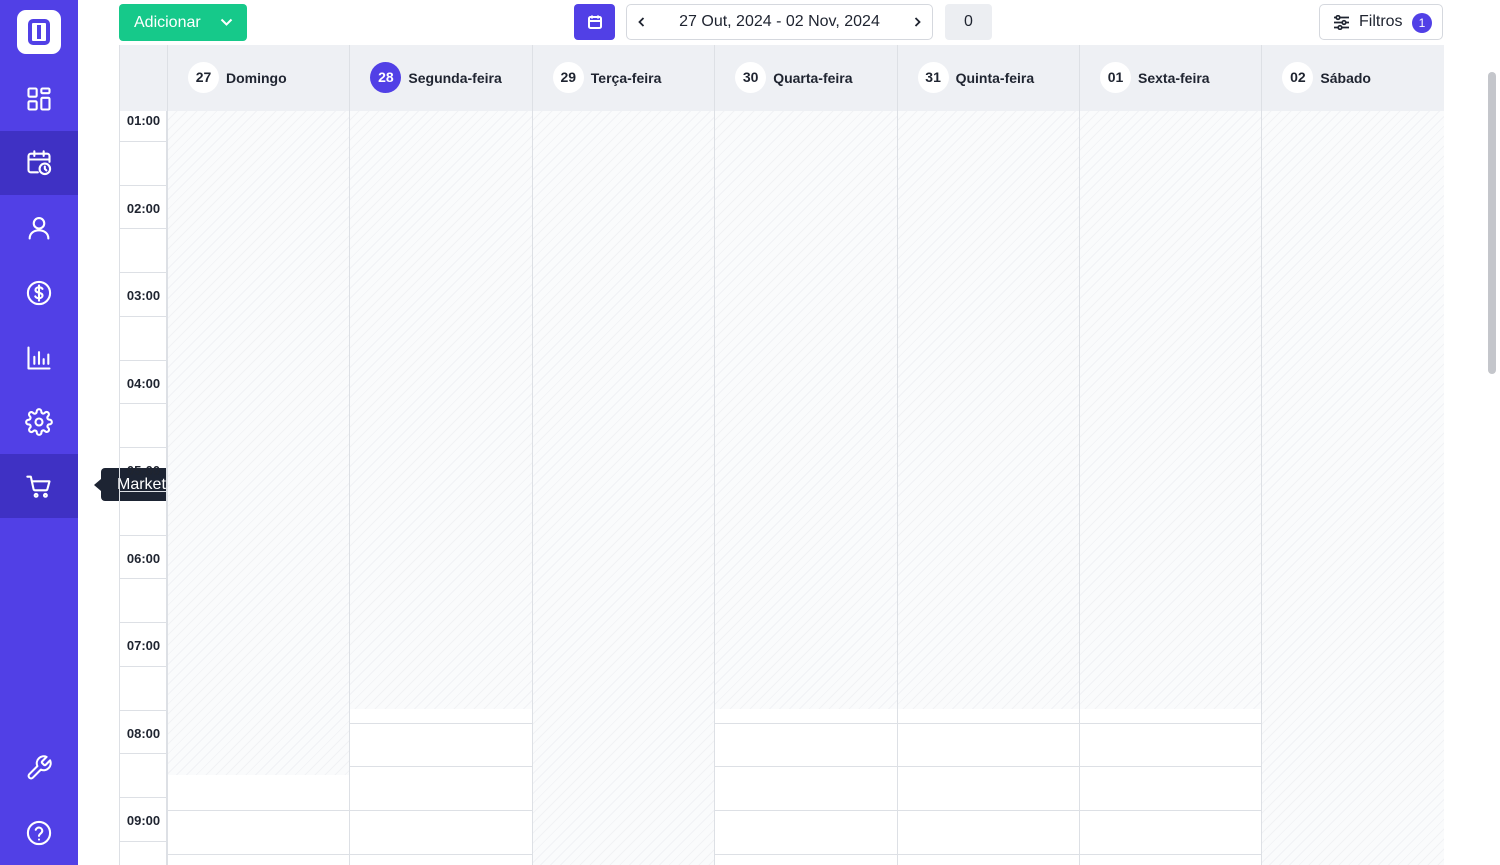 This screenshot has height=865, width=1500. Describe the element at coordinates (933, 77) in the screenshot. I see `day-number: 31` at that location.